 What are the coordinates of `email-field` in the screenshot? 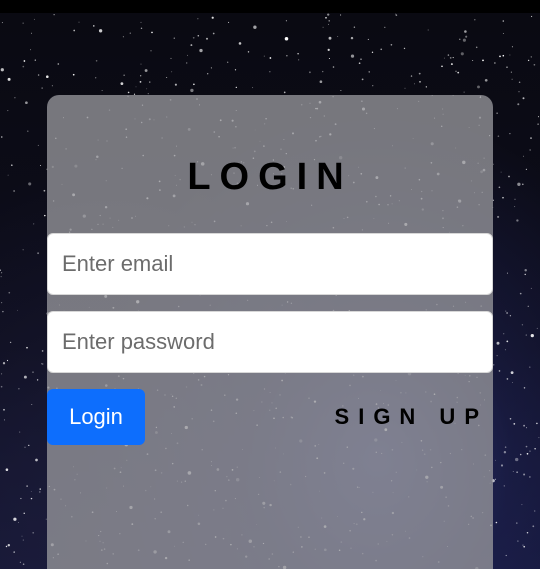 It's located at (270, 264).